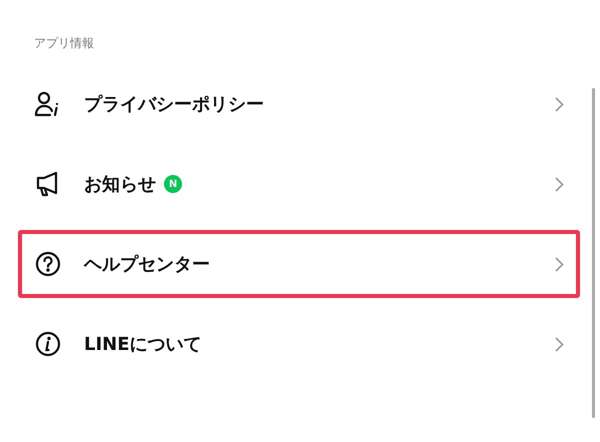 The height and width of the screenshot is (442, 600). What do you see at coordinates (299, 184) in the screenshot?
I see `settings-item: お知らせ N` at bounding box center [299, 184].